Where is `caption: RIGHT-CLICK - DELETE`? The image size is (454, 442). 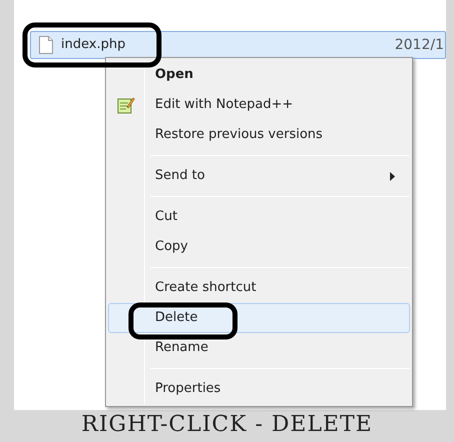 caption: RIGHT-CLICK - DELETE is located at coordinates (227, 425).